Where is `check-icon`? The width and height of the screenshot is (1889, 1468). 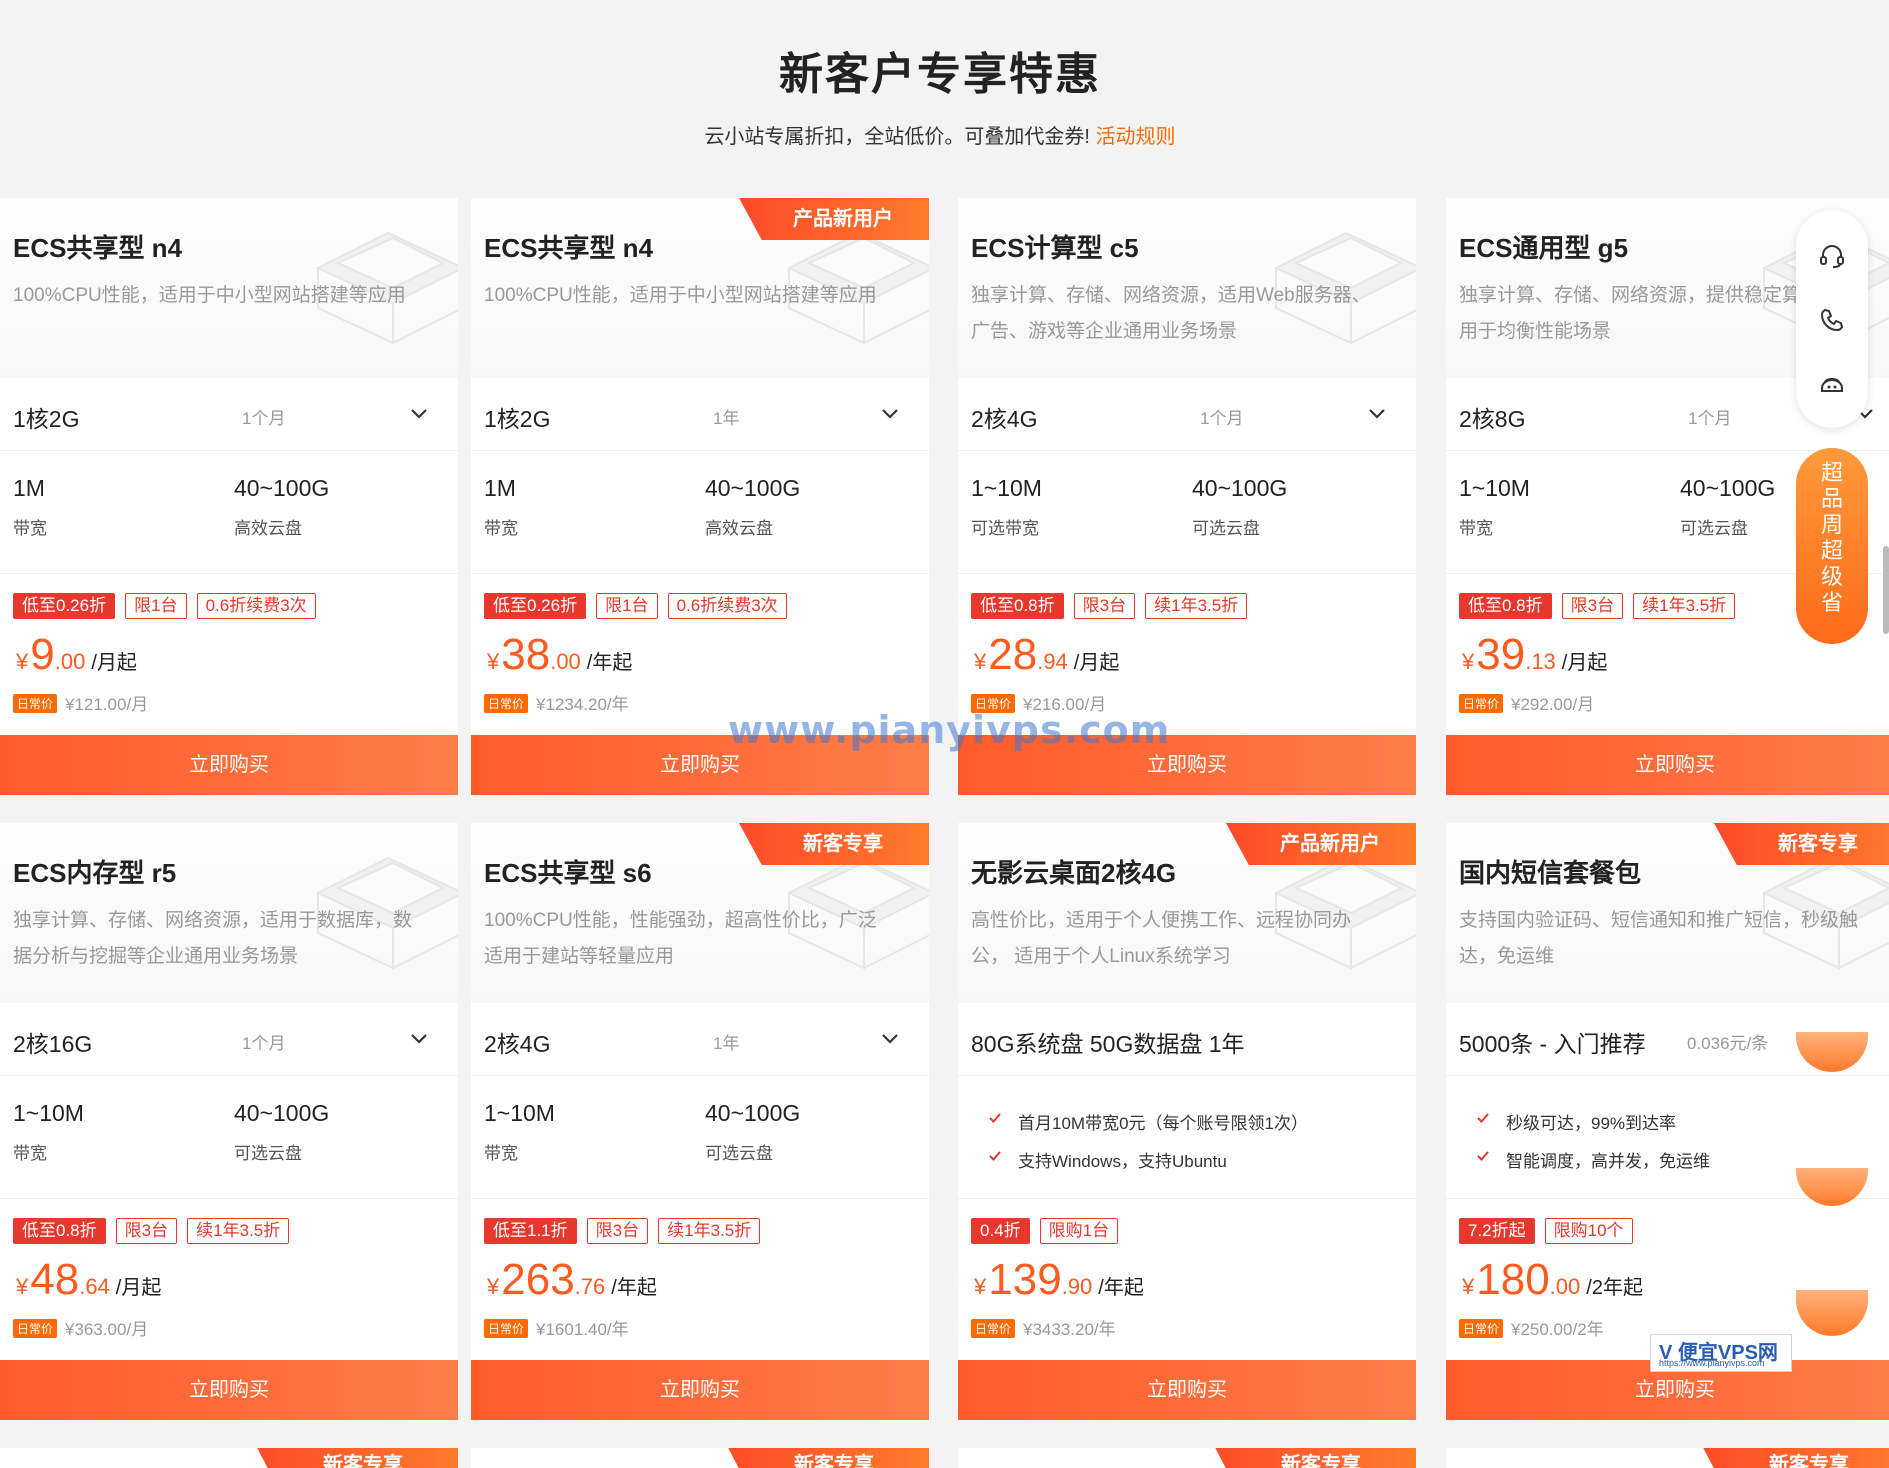 check-icon is located at coordinates (995, 1117).